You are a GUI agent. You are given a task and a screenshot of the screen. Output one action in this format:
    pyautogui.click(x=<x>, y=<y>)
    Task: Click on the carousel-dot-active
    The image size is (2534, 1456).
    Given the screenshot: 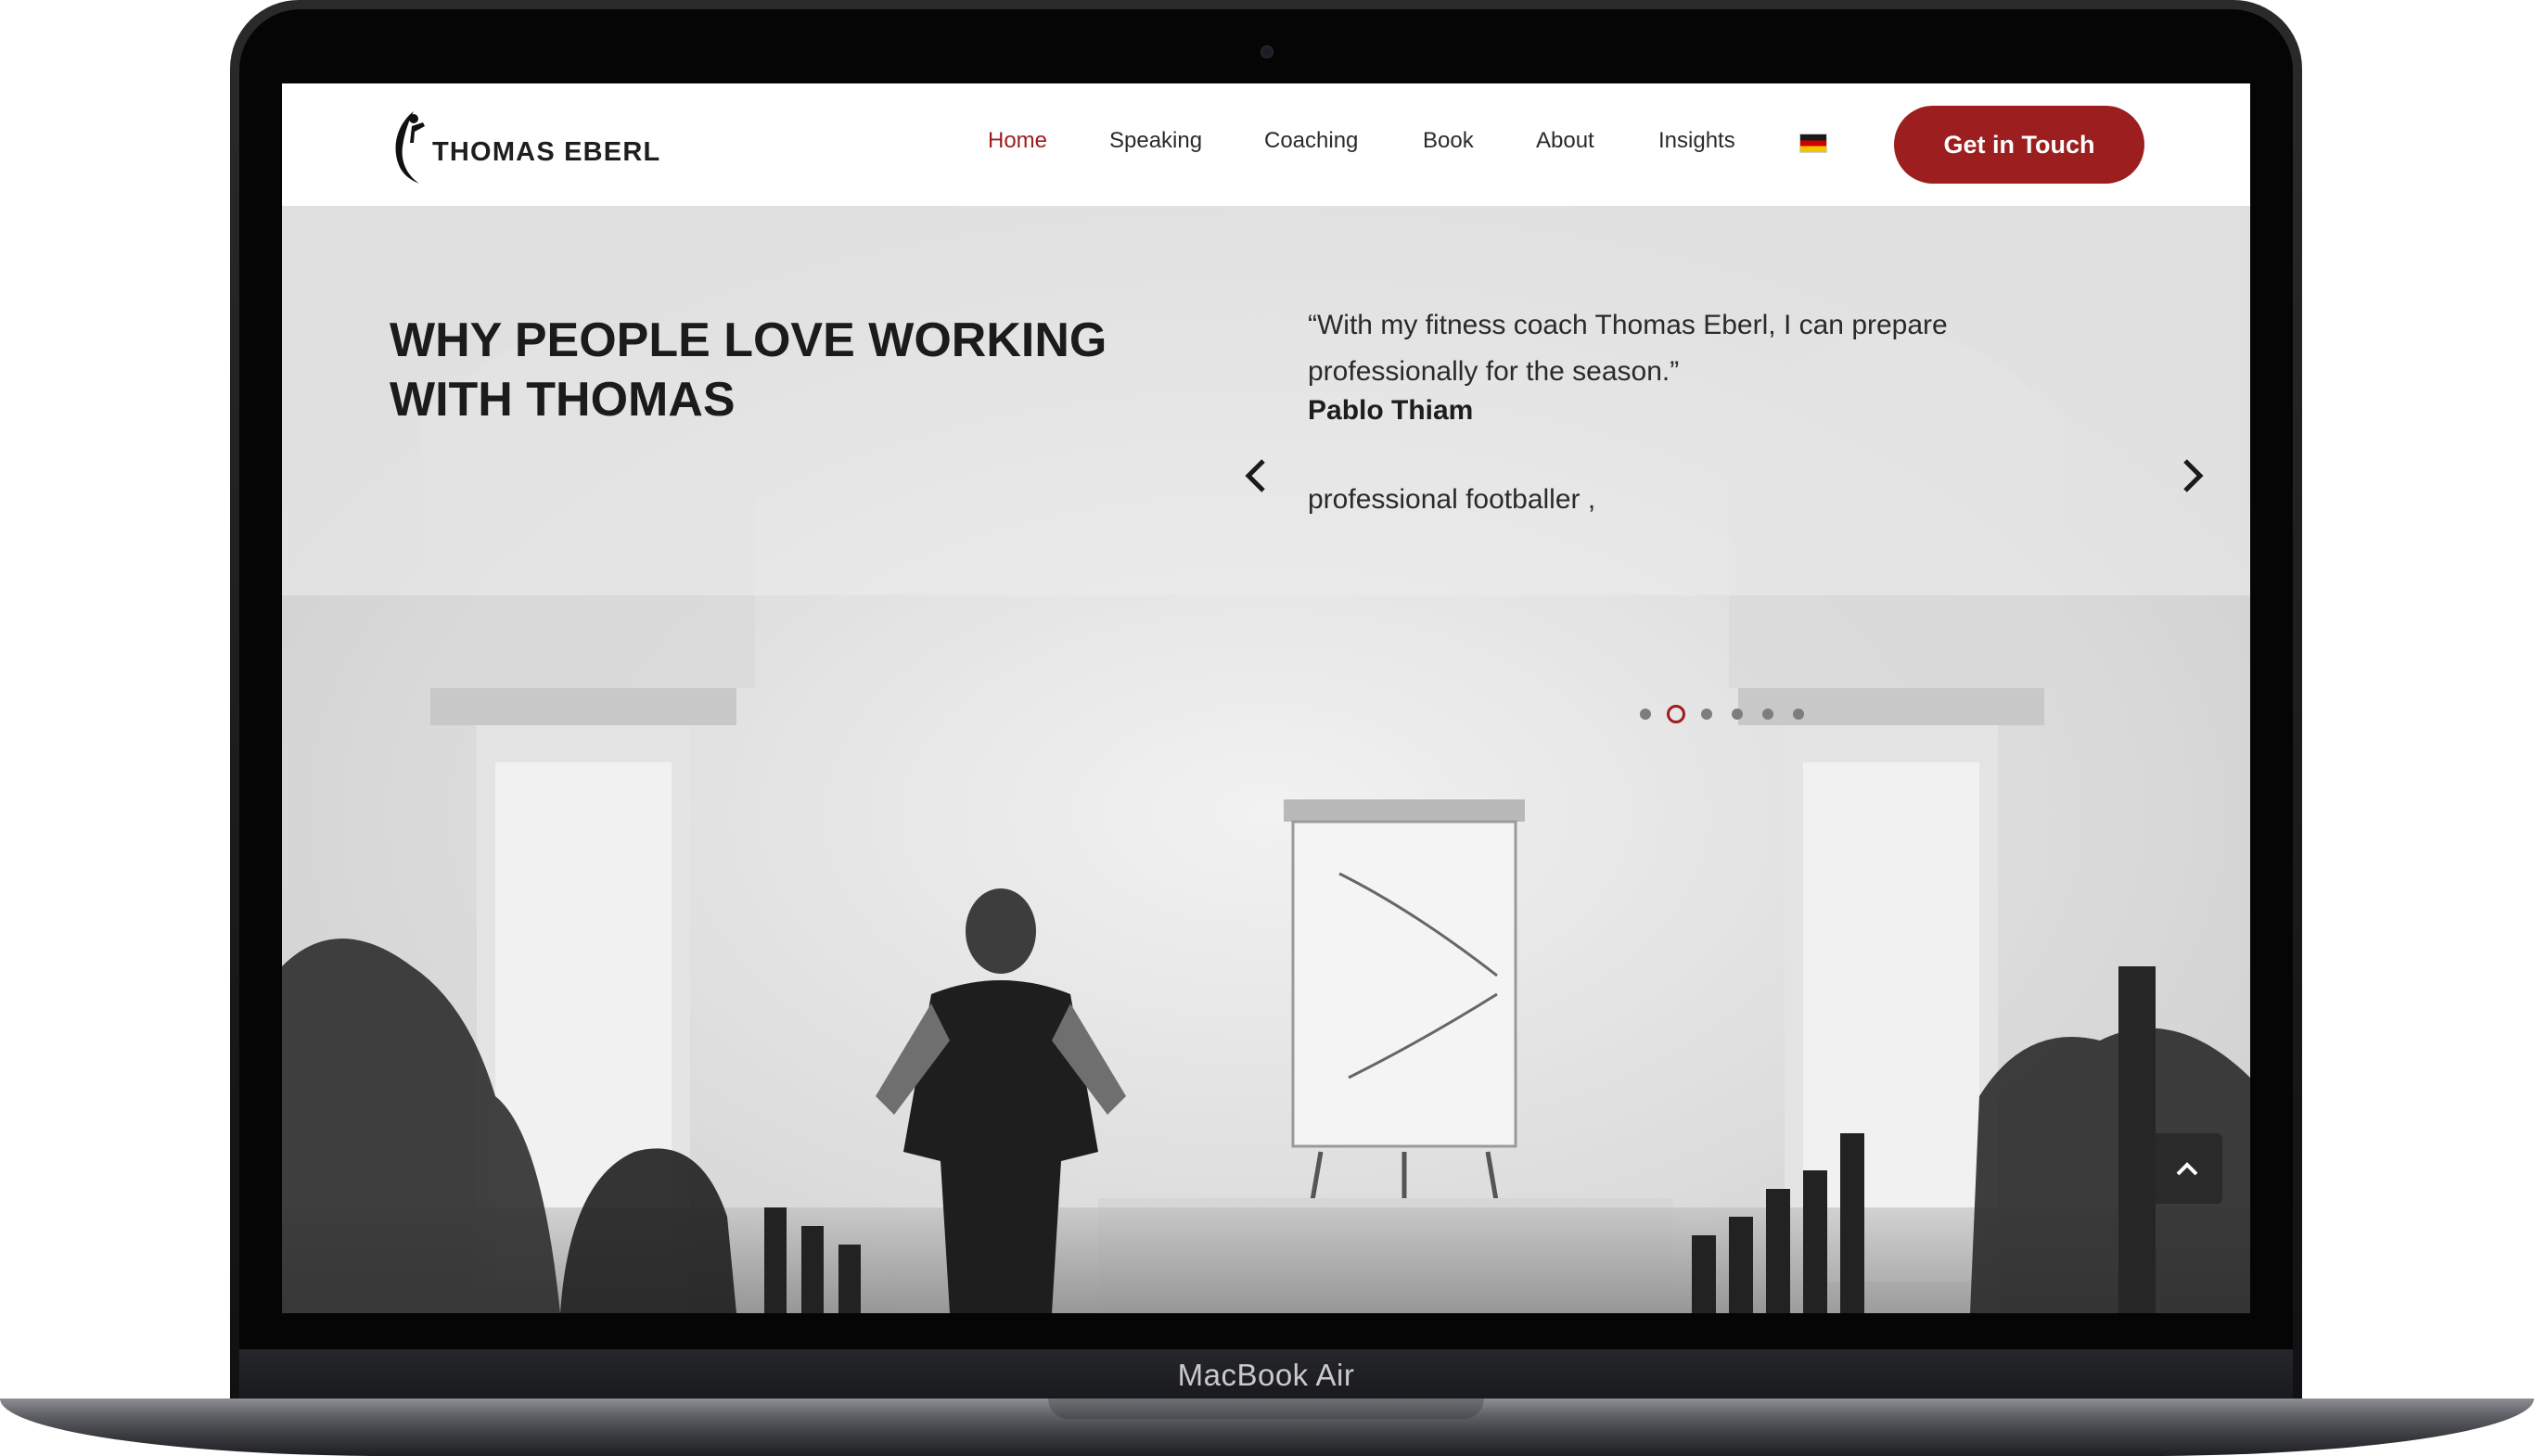 What is the action you would take?
    pyautogui.click(x=1676, y=714)
    